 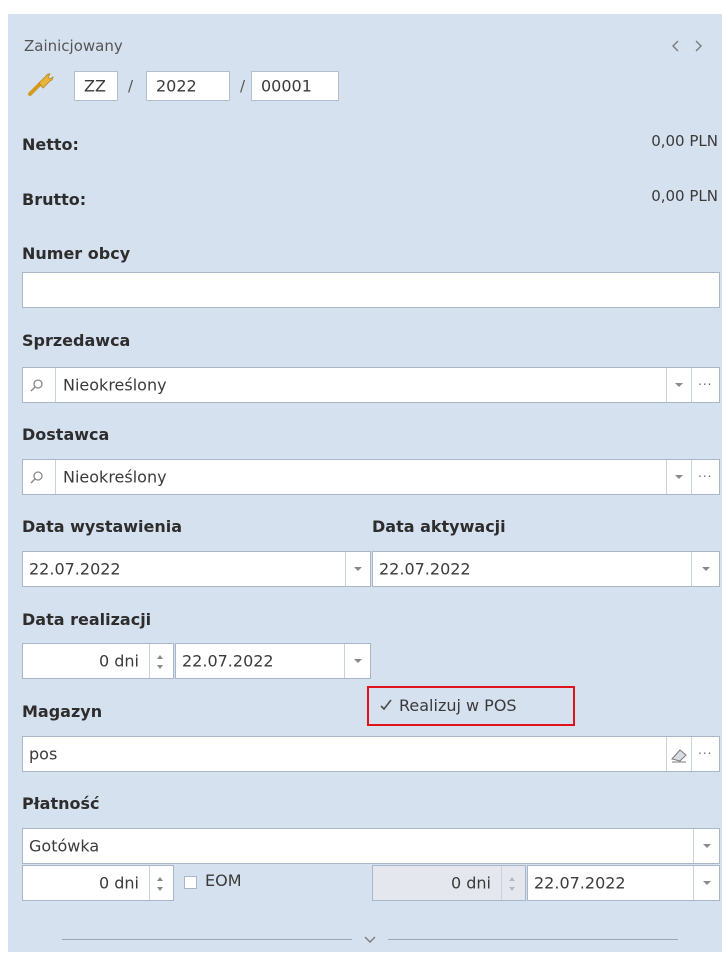 What do you see at coordinates (40, 84) in the screenshot?
I see `wrench-icon` at bounding box center [40, 84].